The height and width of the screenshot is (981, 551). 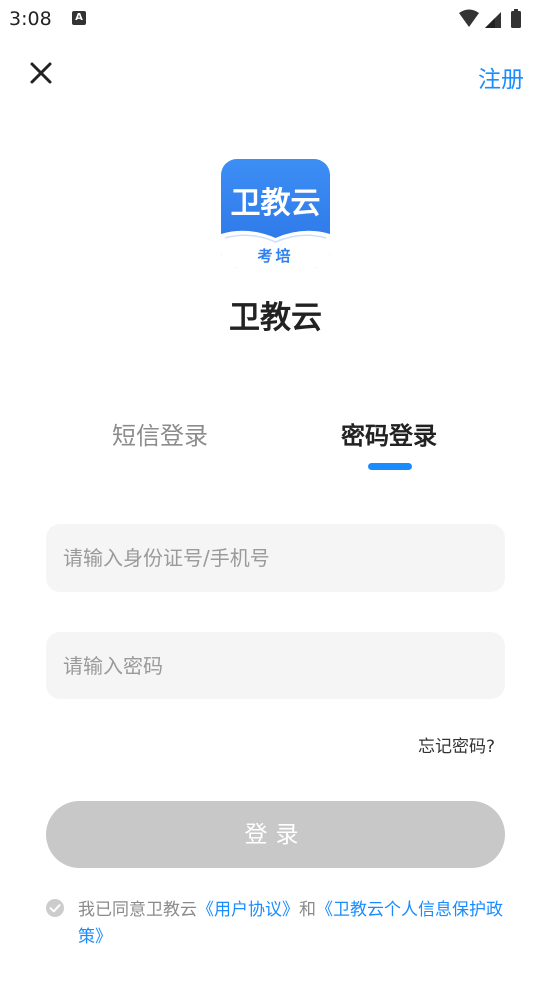 What do you see at coordinates (469, 18) in the screenshot?
I see `wifi-icon` at bounding box center [469, 18].